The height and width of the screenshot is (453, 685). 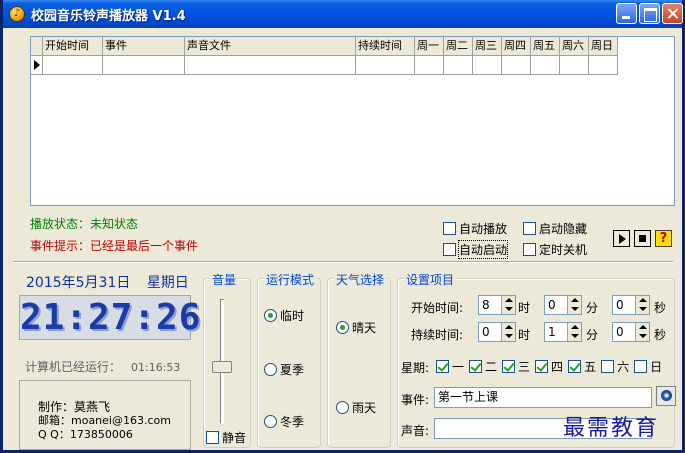 I want to click on run-mode-temporary-label: 临时, so click(x=292, y=316).